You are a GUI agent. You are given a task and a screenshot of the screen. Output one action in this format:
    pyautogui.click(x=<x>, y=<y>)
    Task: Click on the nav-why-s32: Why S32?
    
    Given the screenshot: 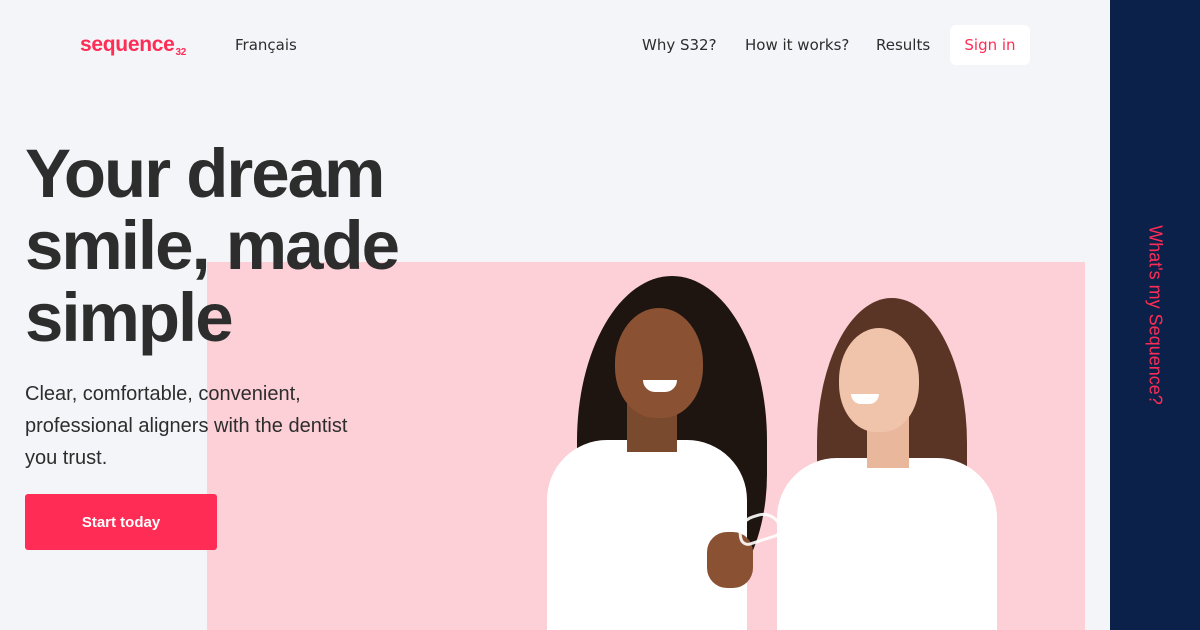 What is the action you would take?
    pyautogui.click(x=679, y=45)
    